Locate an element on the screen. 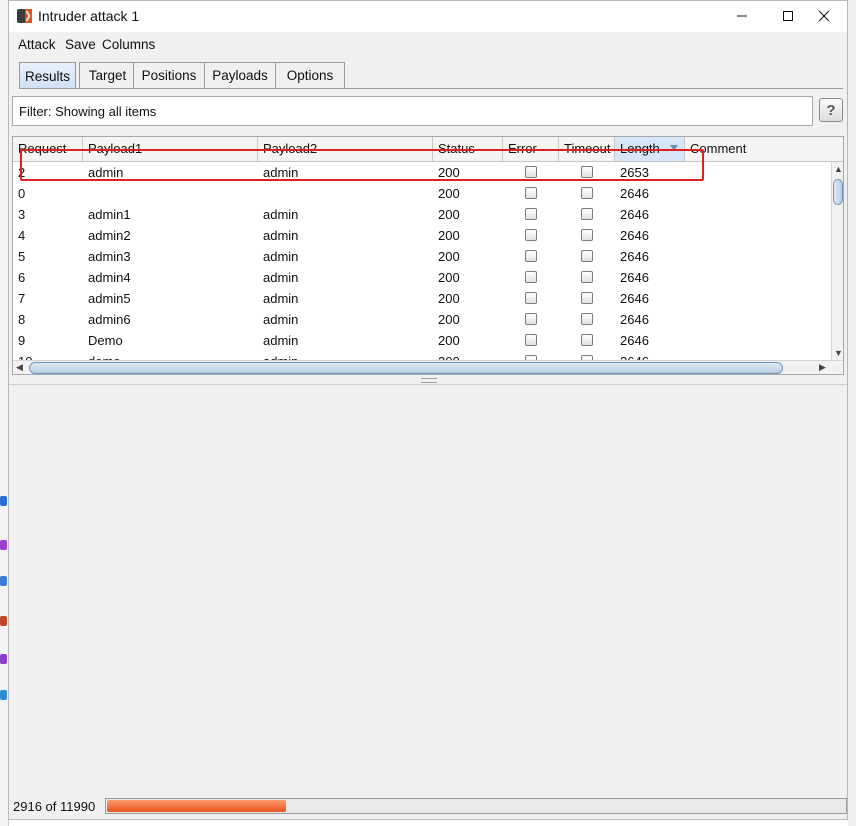 Image resolution: width=856 pixels, height=826 pixels. horizontal-scrollbar: ◀ ▶ is located at coordinates (428, 367).